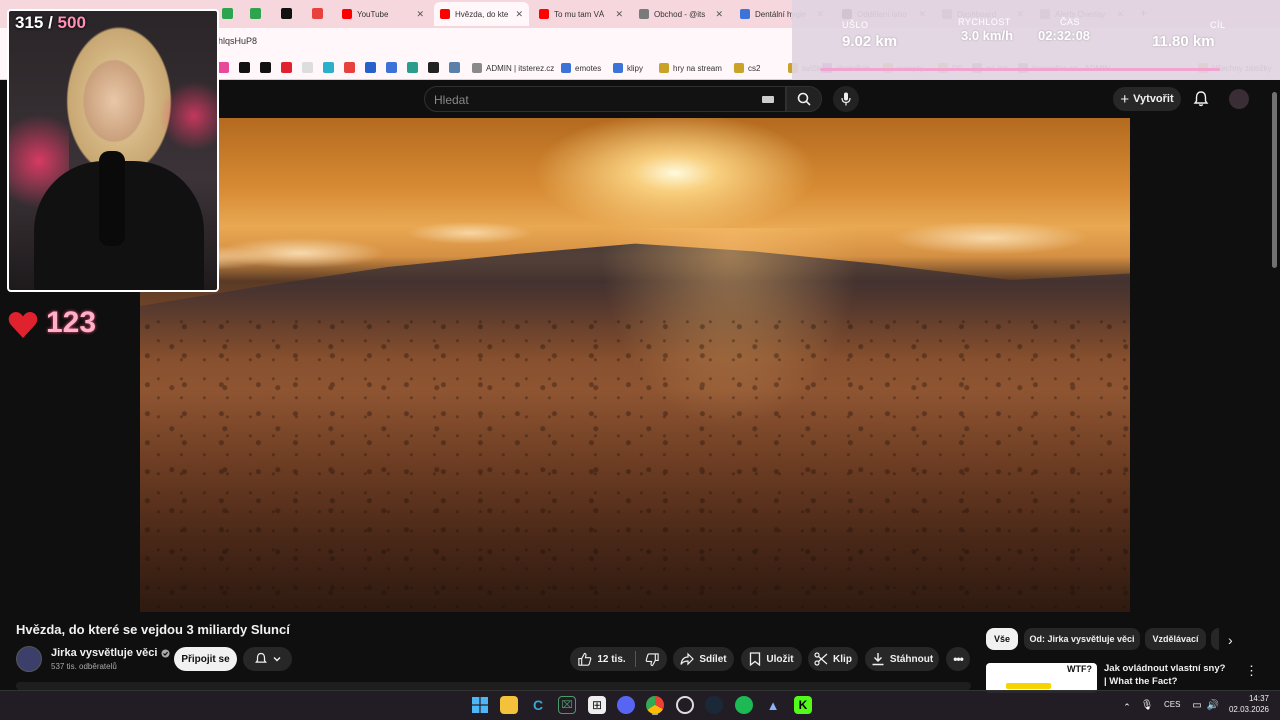 This screenshot has width=1280, height=720. What do you see at coordinates (846, 99) in the screenshot?
I see `voice-search-button` at bounding box center [846, 99].